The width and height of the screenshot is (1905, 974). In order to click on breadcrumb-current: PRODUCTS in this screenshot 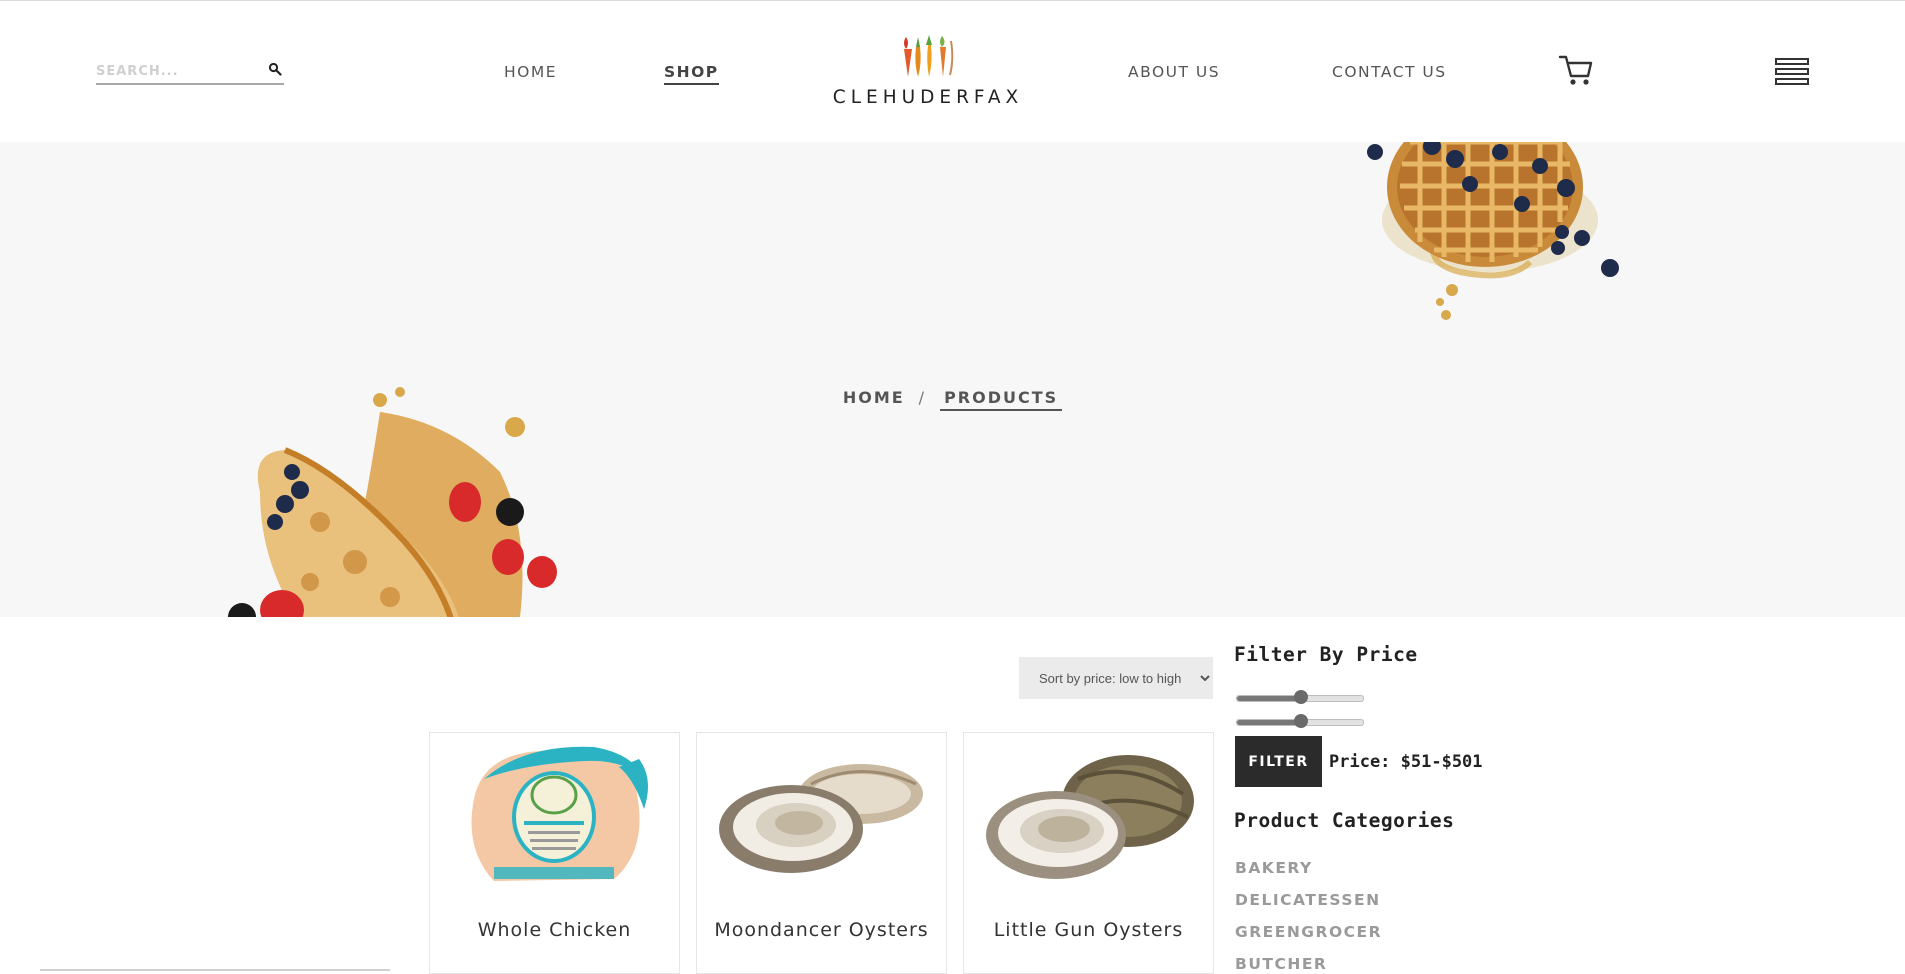, I will do `click(1001, 399)`.